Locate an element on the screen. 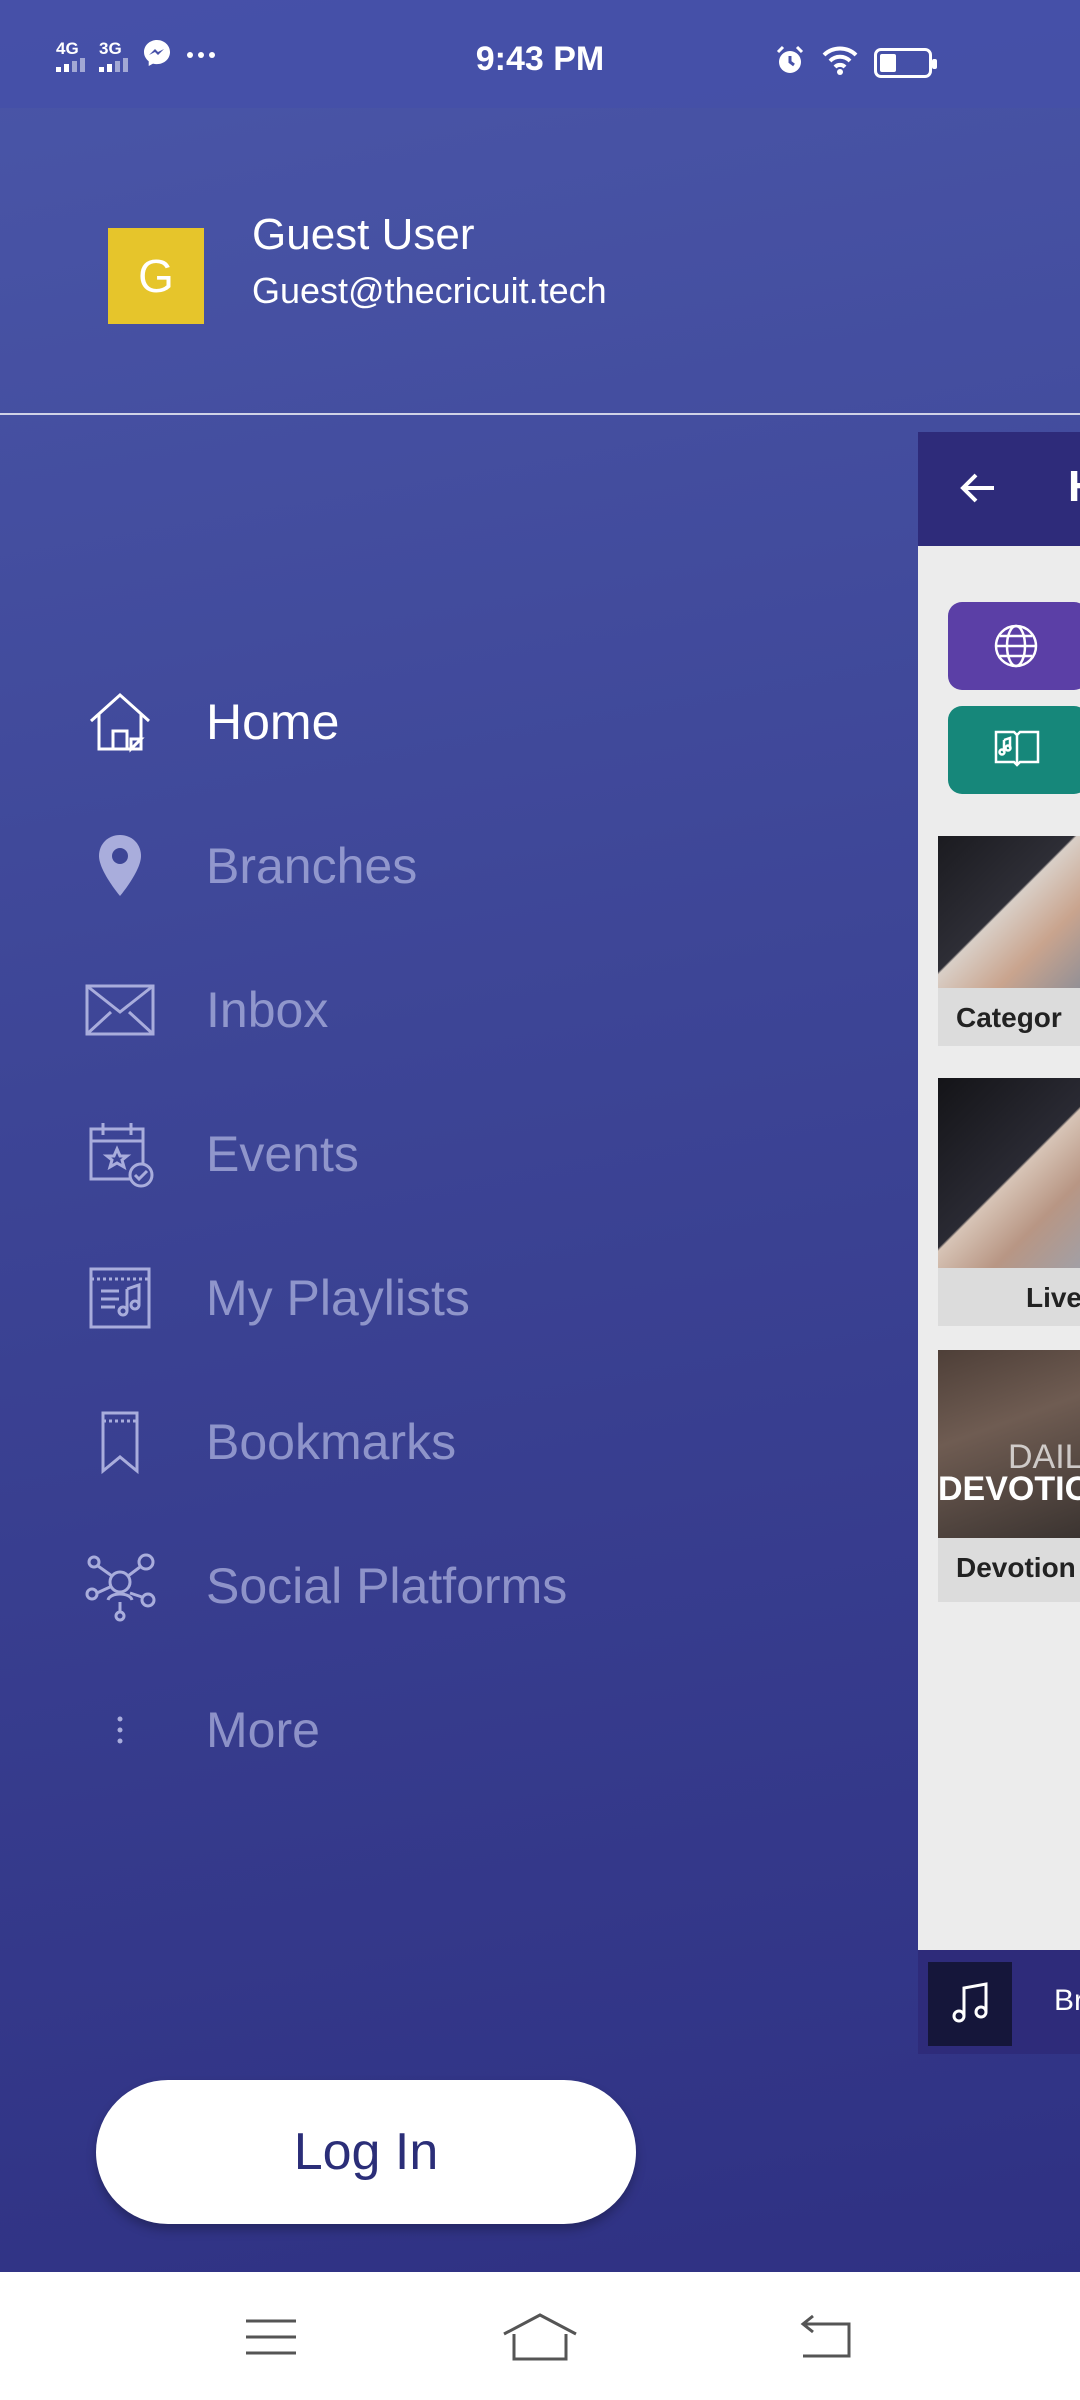 The width and height of the screenshot is (1080, 2400). battery-icon is located at coordinates (905, 62).